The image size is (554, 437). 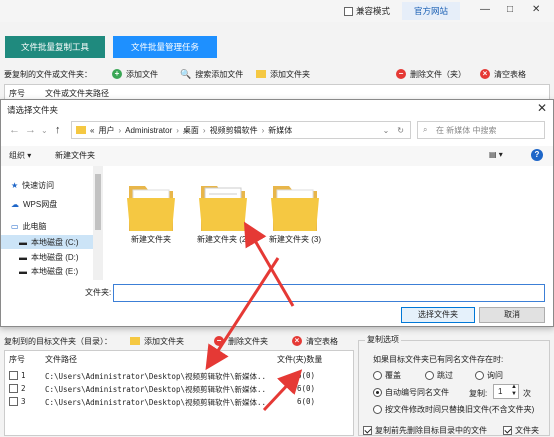 I want to click on up-arrow-icon: ↑, so click(x=58, y=130).